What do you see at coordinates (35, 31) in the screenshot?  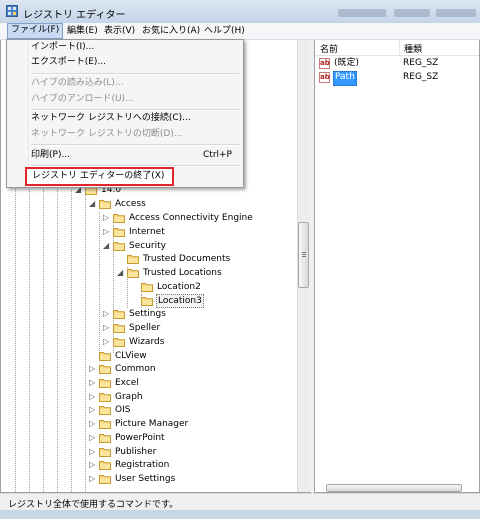 I see `menu-file: ファイル(F)` at bounding box center [35, 31].